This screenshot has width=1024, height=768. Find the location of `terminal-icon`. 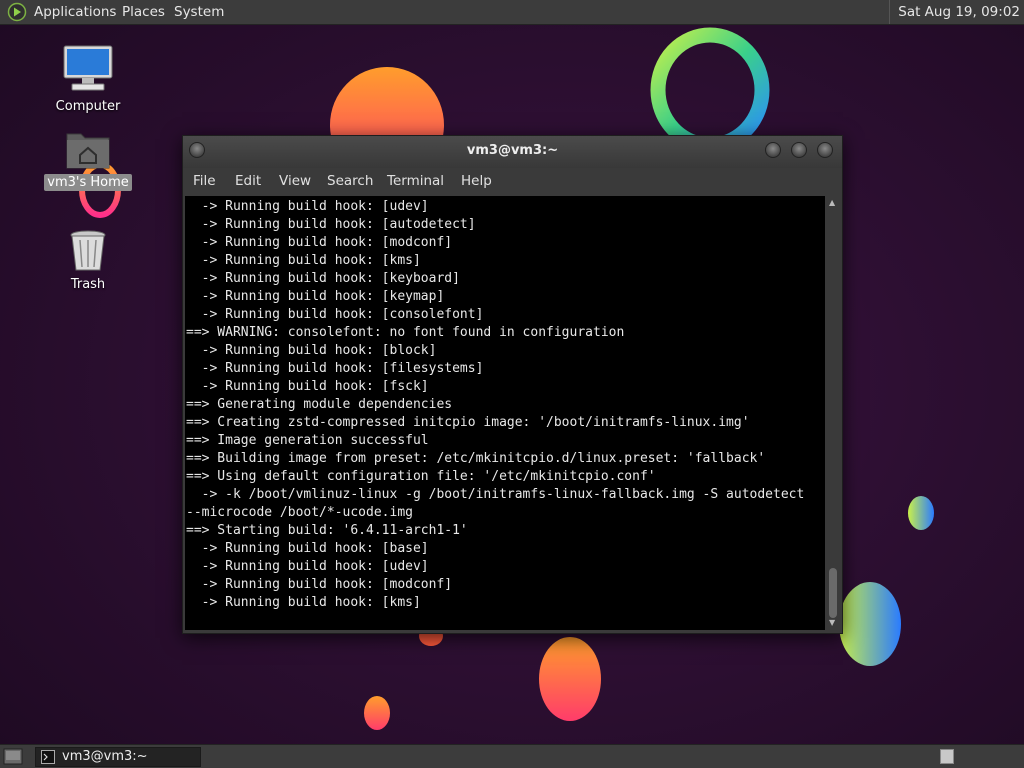

terminal-icon is located at coordinates (48, 757).